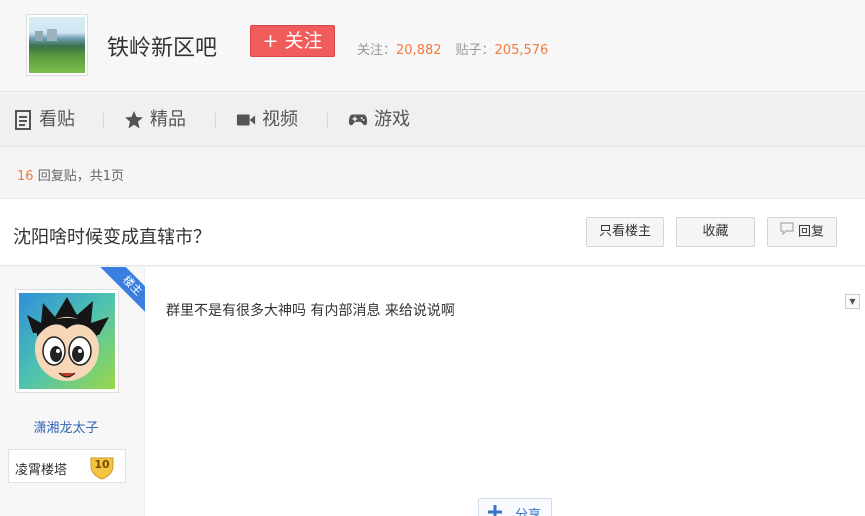 The height and width of the screenshot is (516, 865). I want to click on follow-count-label: 关注：, so click(377, 50).